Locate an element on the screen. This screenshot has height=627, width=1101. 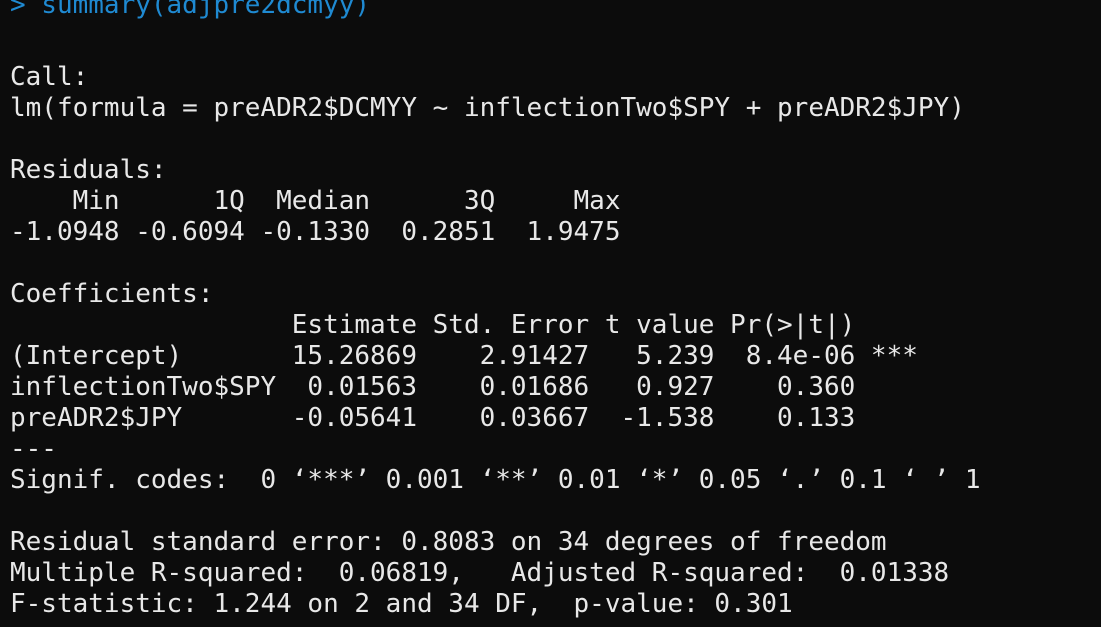
call-header: Call: is located at coordinates (49, 77).